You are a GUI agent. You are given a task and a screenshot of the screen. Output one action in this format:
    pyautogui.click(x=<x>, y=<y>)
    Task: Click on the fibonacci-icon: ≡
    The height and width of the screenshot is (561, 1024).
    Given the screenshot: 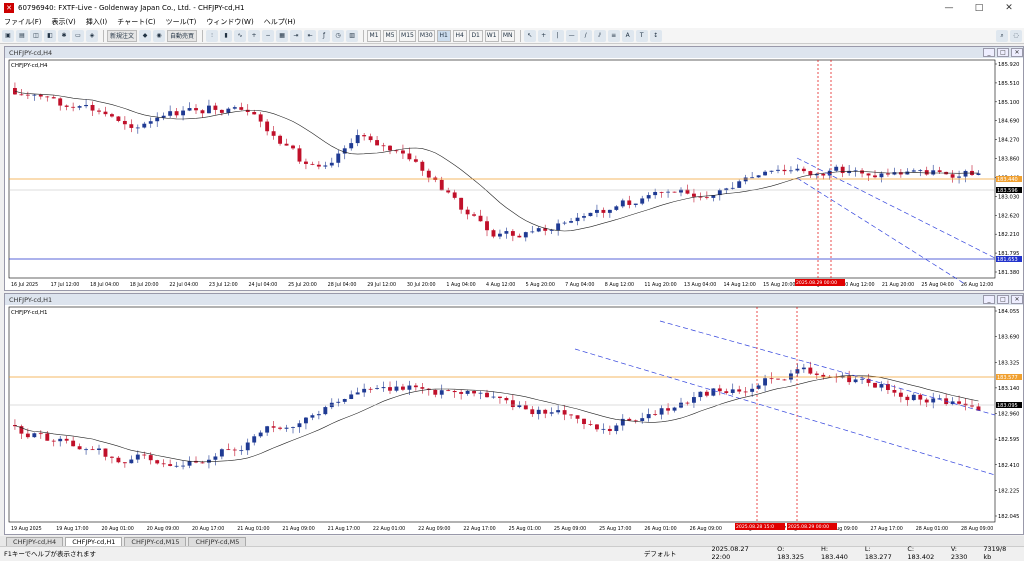 What is the action you would take?
    pyautogui.click(x=613, y=35)
    